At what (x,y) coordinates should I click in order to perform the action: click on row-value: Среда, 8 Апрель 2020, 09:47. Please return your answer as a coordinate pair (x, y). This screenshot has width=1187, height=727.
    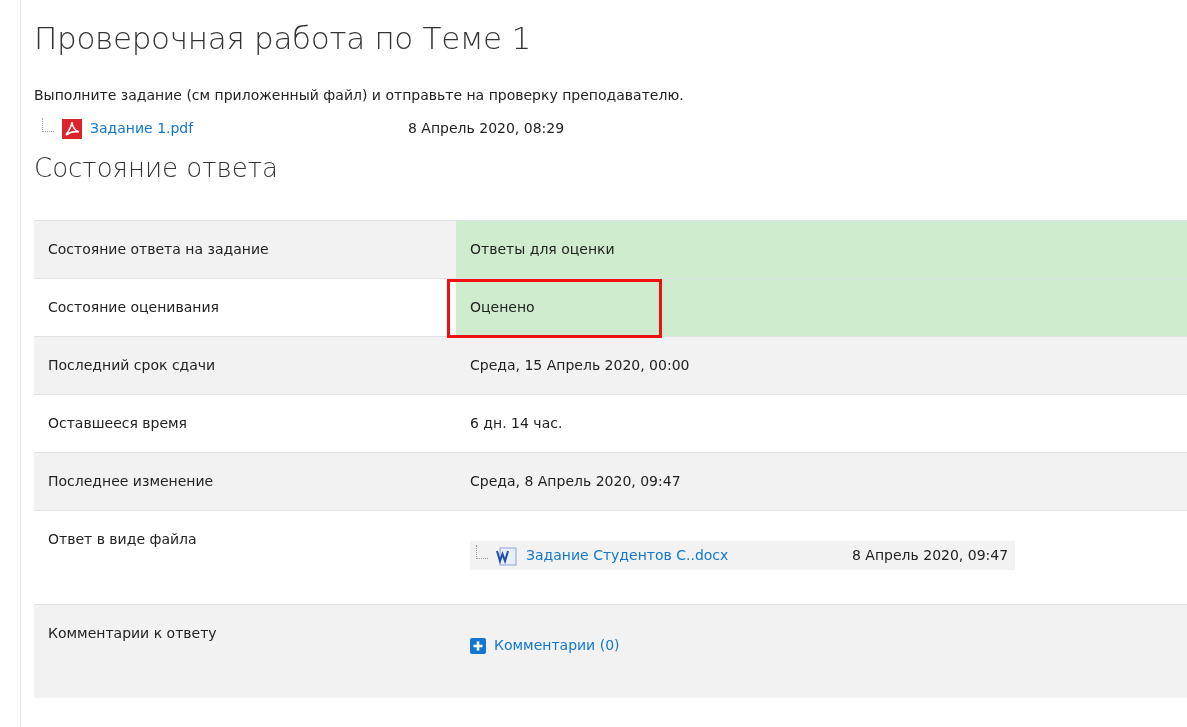
    Looking at the image, I should click on (575, 481).